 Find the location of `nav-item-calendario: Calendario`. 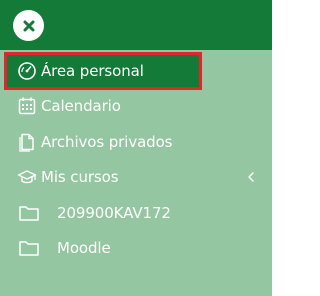

nav-item-calendario: Calendario is located at coordinates (136, 106).